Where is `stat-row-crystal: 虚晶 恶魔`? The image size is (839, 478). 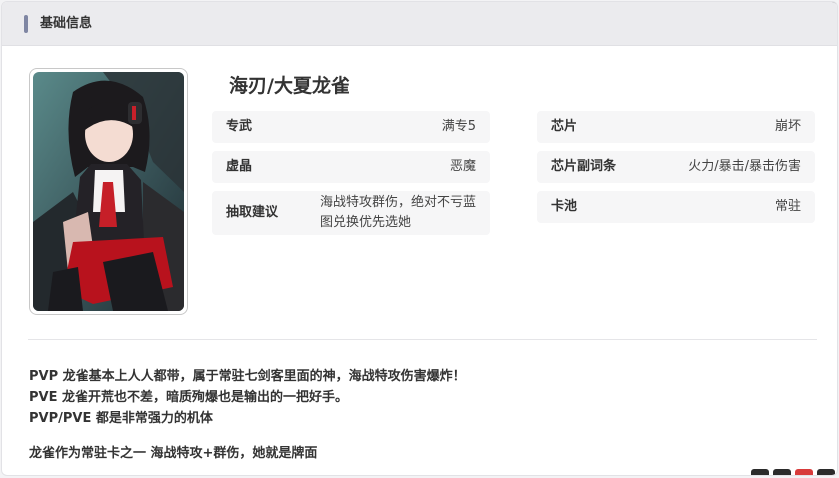 stat-row-crystal: 虚晶 恶魔 is located at coordinates (351, 167).